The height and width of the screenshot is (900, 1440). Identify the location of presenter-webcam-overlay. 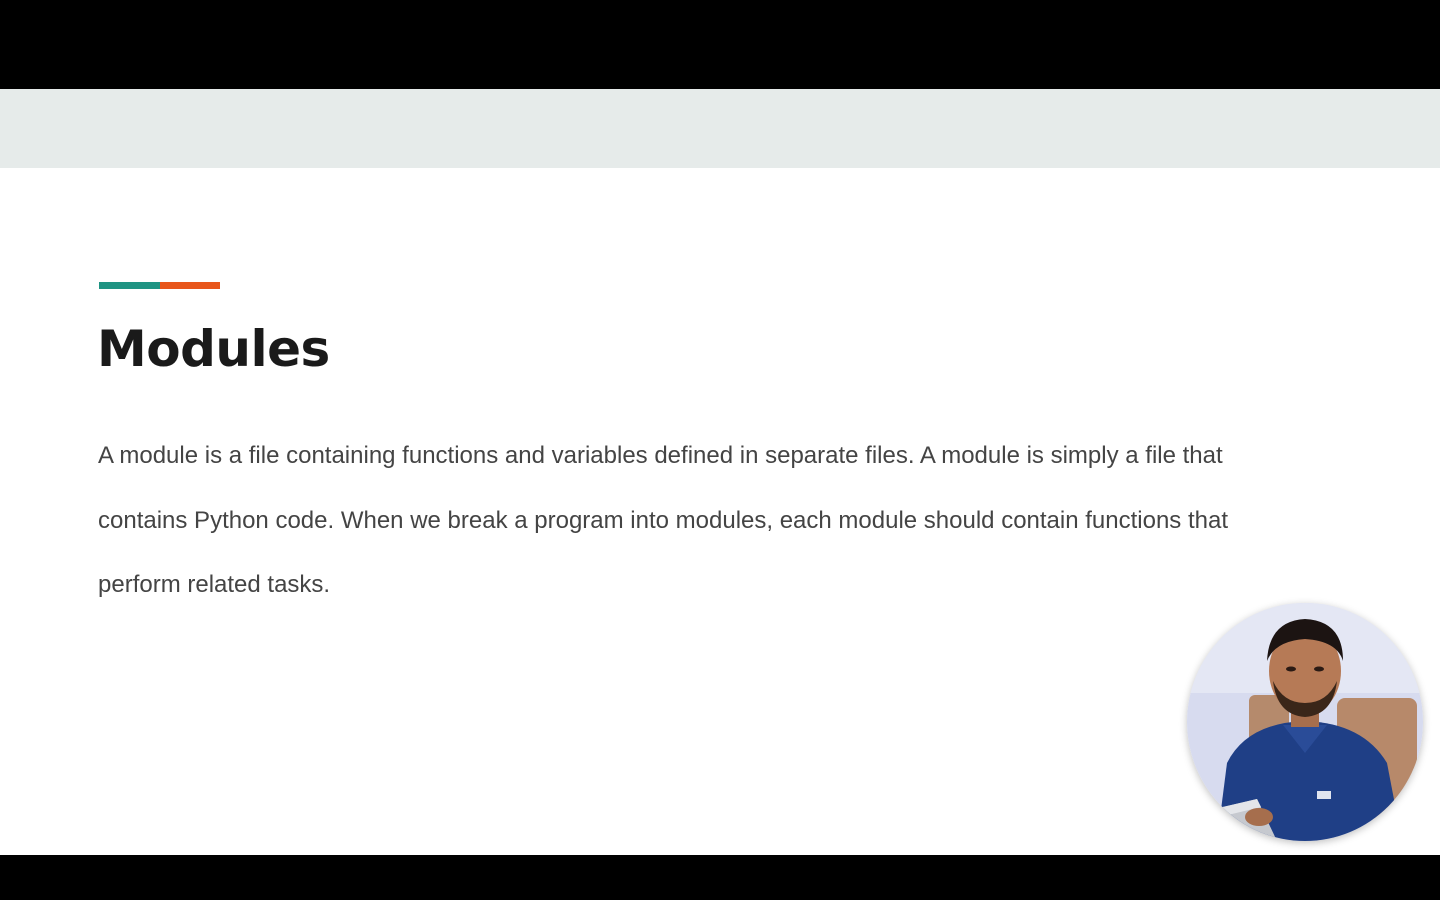
(1305, 722).